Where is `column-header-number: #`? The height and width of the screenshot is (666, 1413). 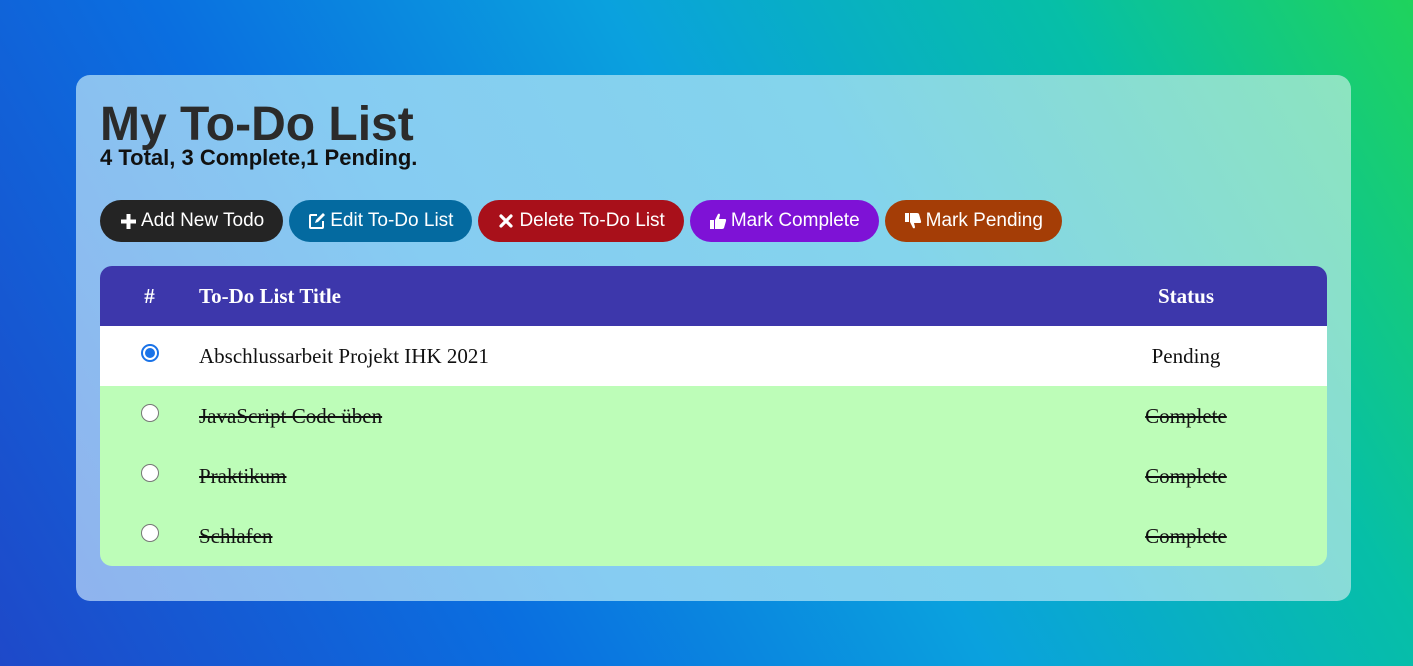 column-header-number: # is located at coordinates (149, 295).